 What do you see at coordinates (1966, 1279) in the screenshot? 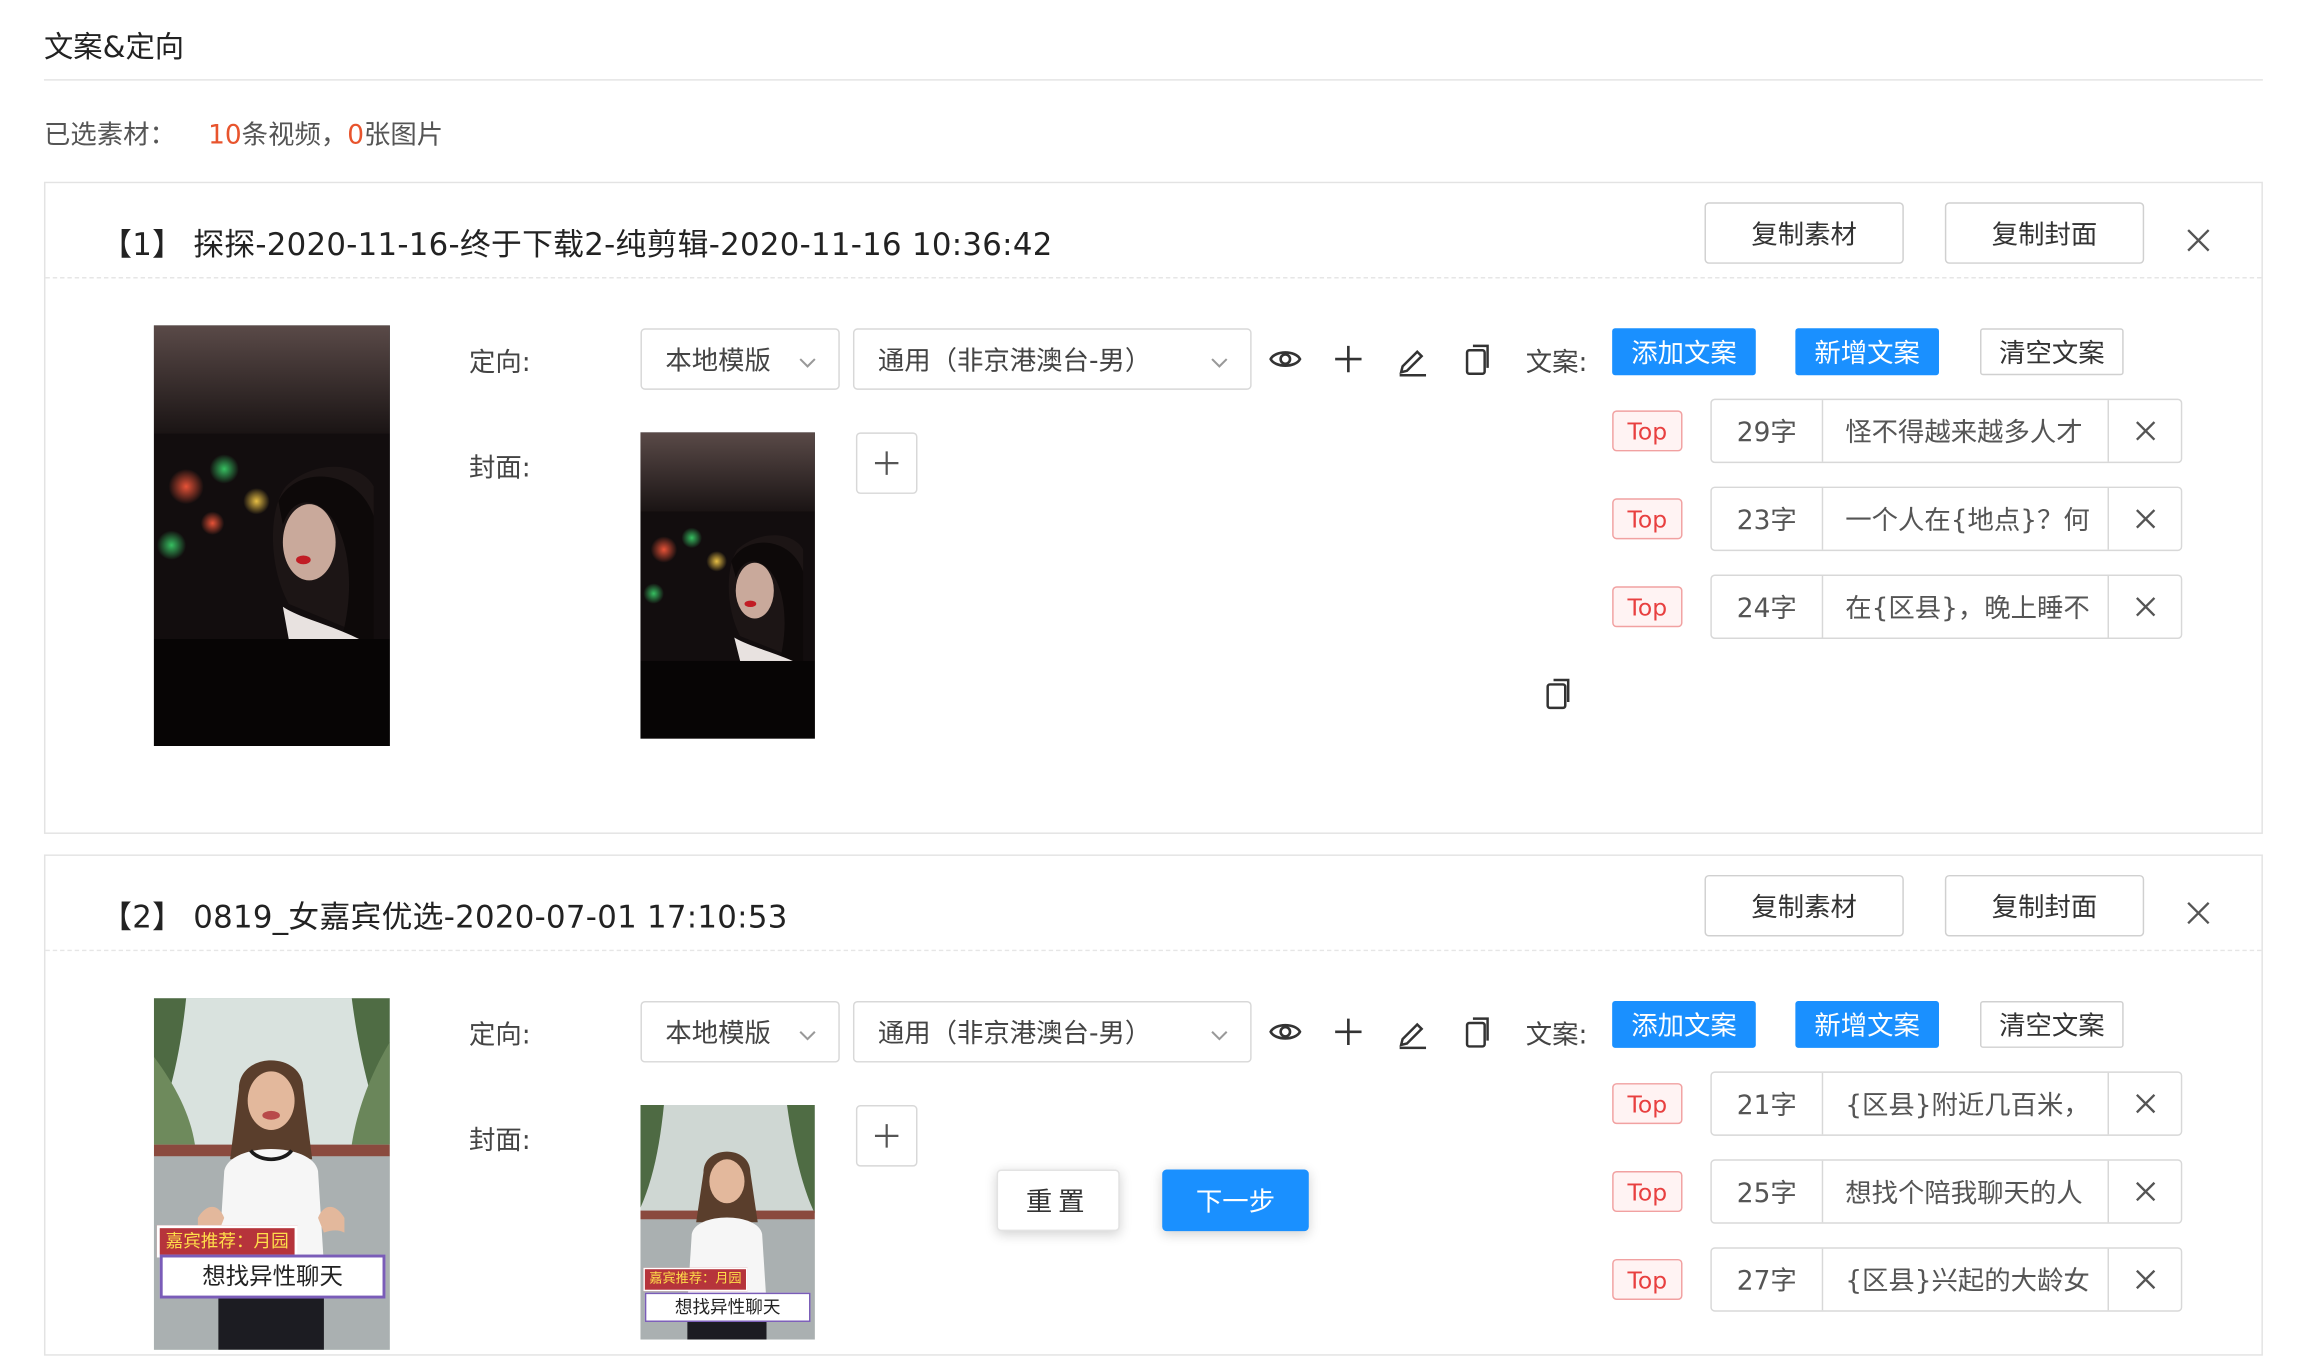
I see `copy-text: {区县}兴起的大龄女` at bounding box center [1966, 1279].